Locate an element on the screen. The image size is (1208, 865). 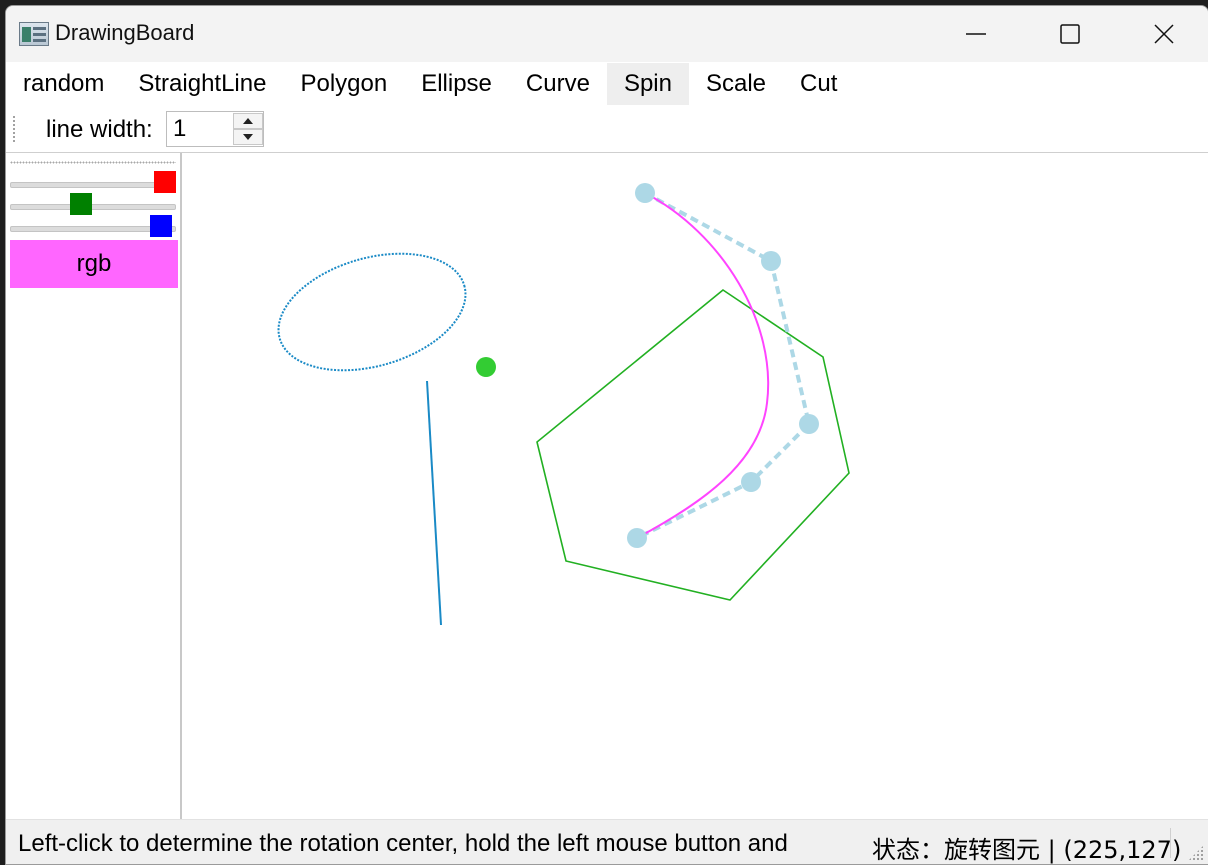
menu-straightline: StraightLine is located at coordinates (202, 84).